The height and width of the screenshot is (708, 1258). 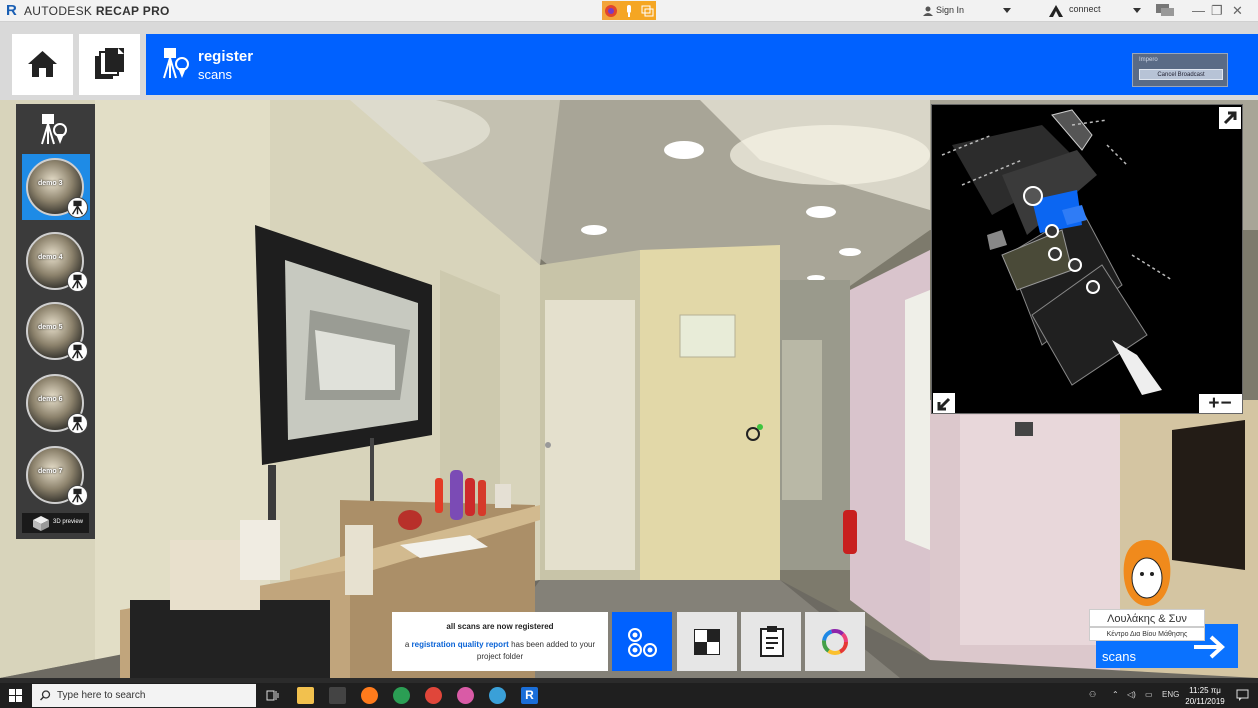 I want to click on chrome-taskbar-icon, so click(x=433, y=695).